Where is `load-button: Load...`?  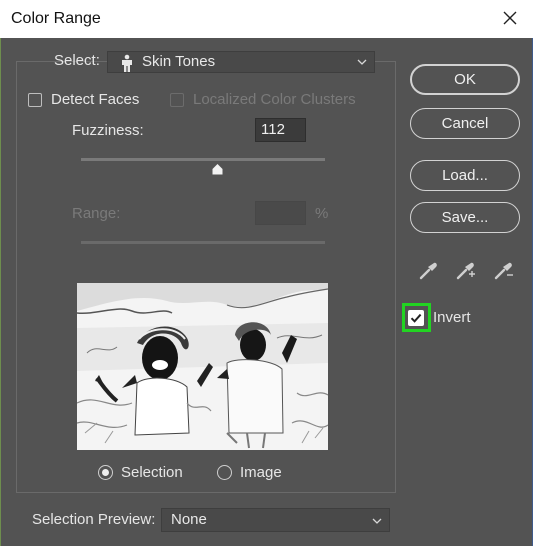
load-button: Load... is located at coordinates (465, 175).